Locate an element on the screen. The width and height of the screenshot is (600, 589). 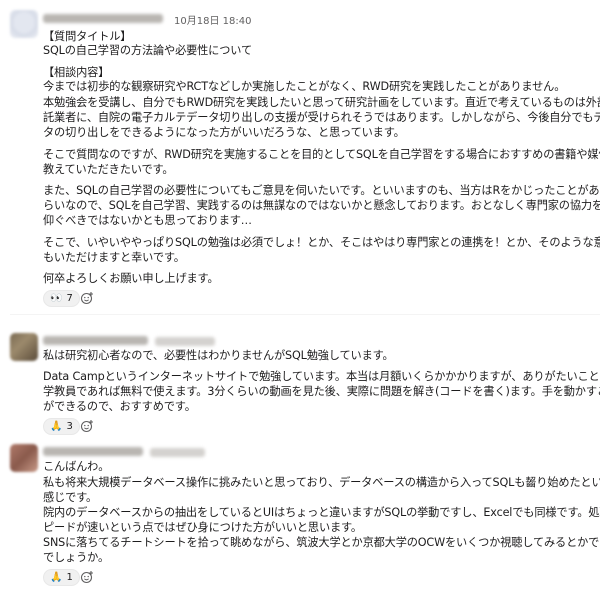
reaction-pray: 🙏 3 is located at coordinates (61, 426).